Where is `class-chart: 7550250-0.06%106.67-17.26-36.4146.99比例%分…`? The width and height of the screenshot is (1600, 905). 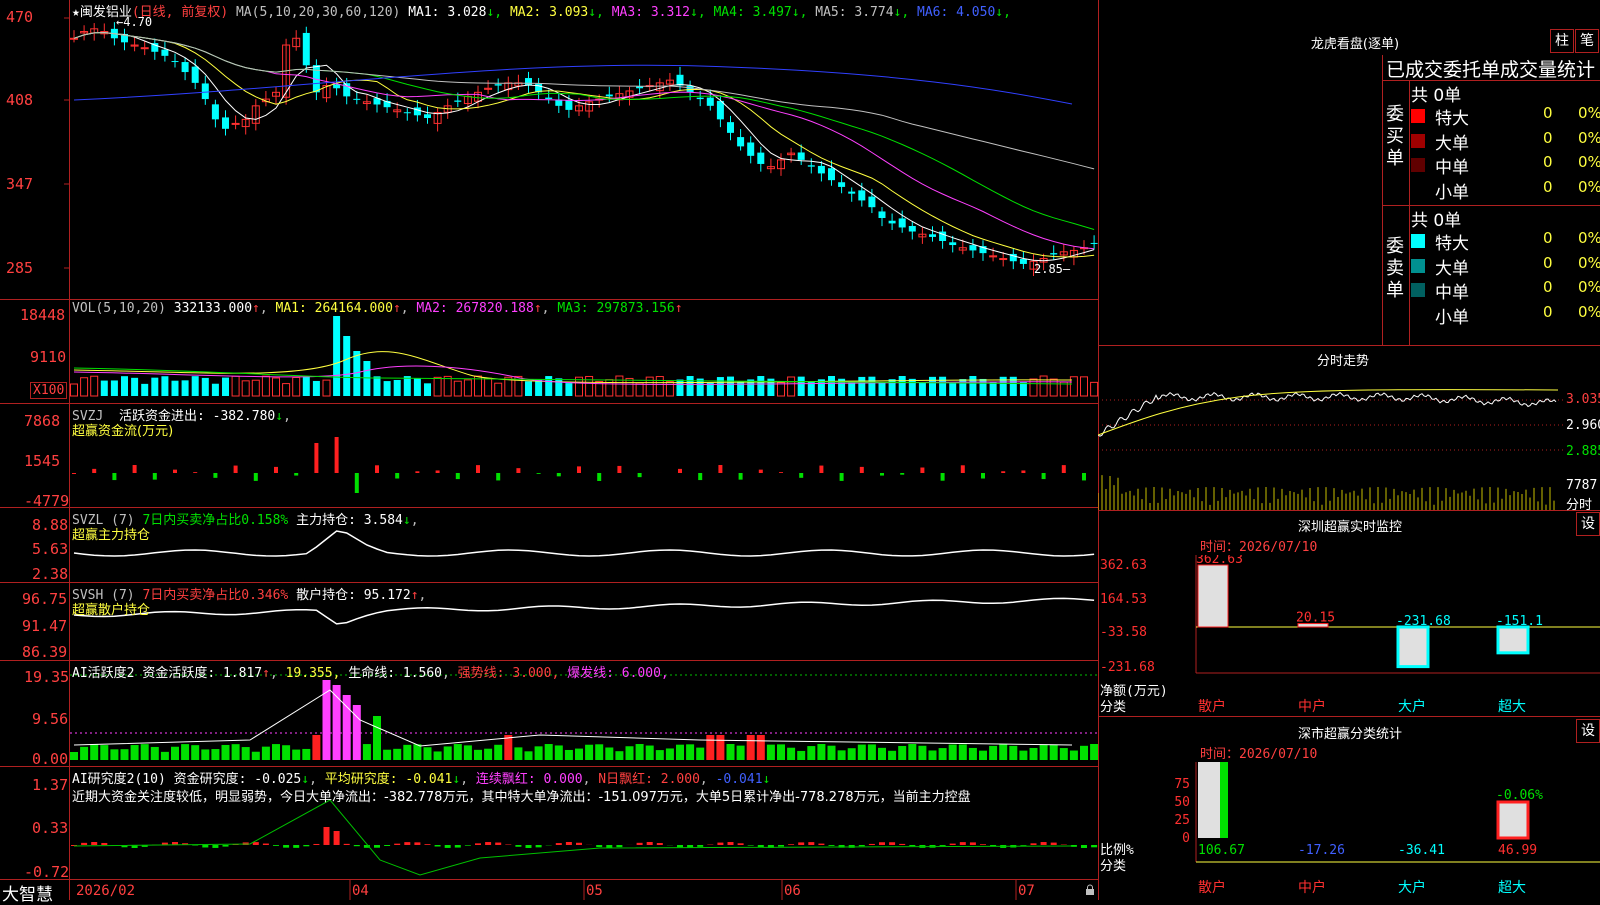 class-chart: 7550250-0.06%106.67-17.26-36.4146.99比例%分… is located at coordinates (1349, 831).